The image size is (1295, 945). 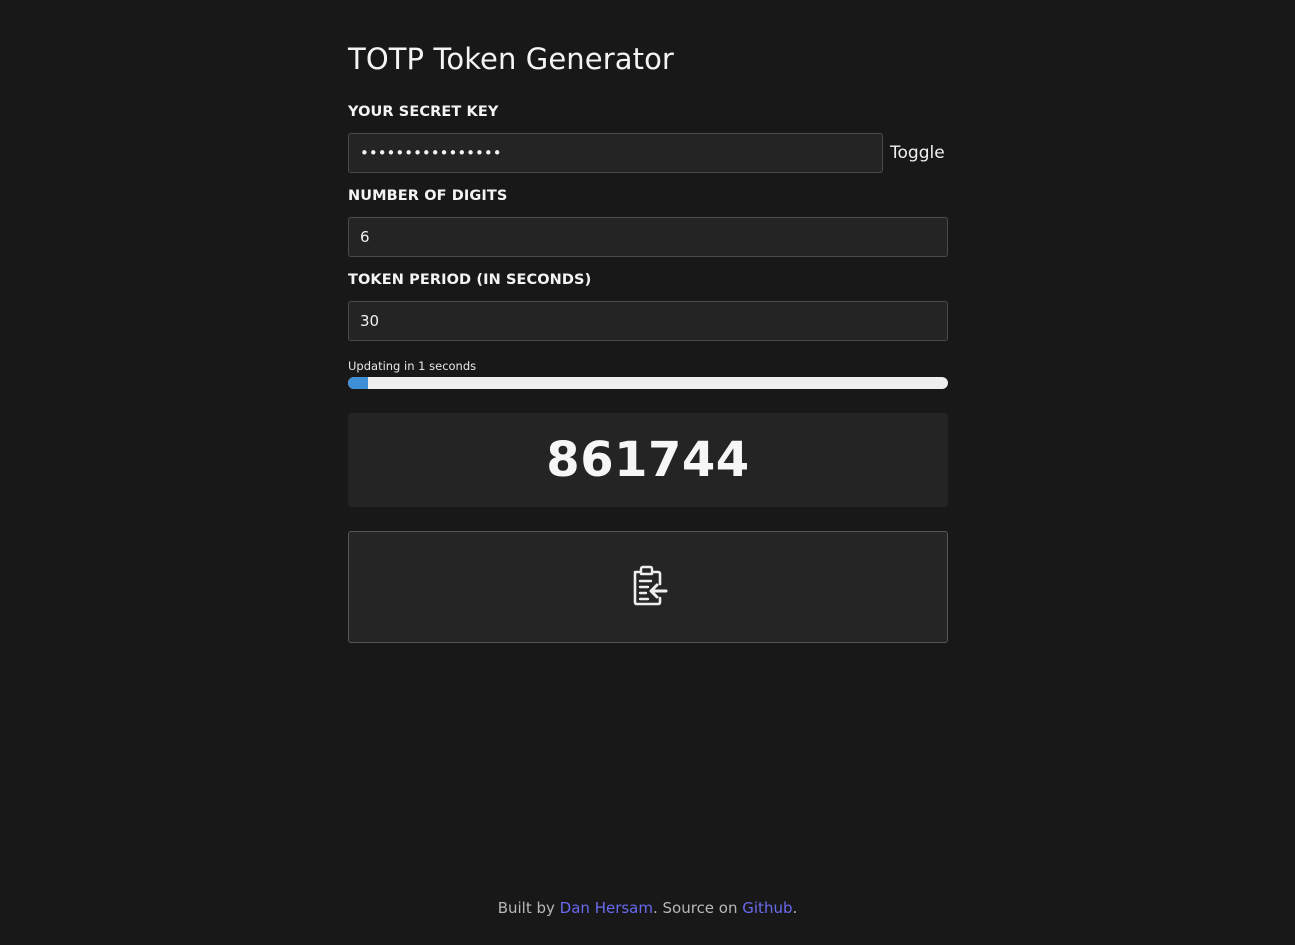 What do you see at coordinates (917, 153) in the screenshot?
I see `toggle-secret-visibility-button: Toggle` at bounding box center [917, 153].